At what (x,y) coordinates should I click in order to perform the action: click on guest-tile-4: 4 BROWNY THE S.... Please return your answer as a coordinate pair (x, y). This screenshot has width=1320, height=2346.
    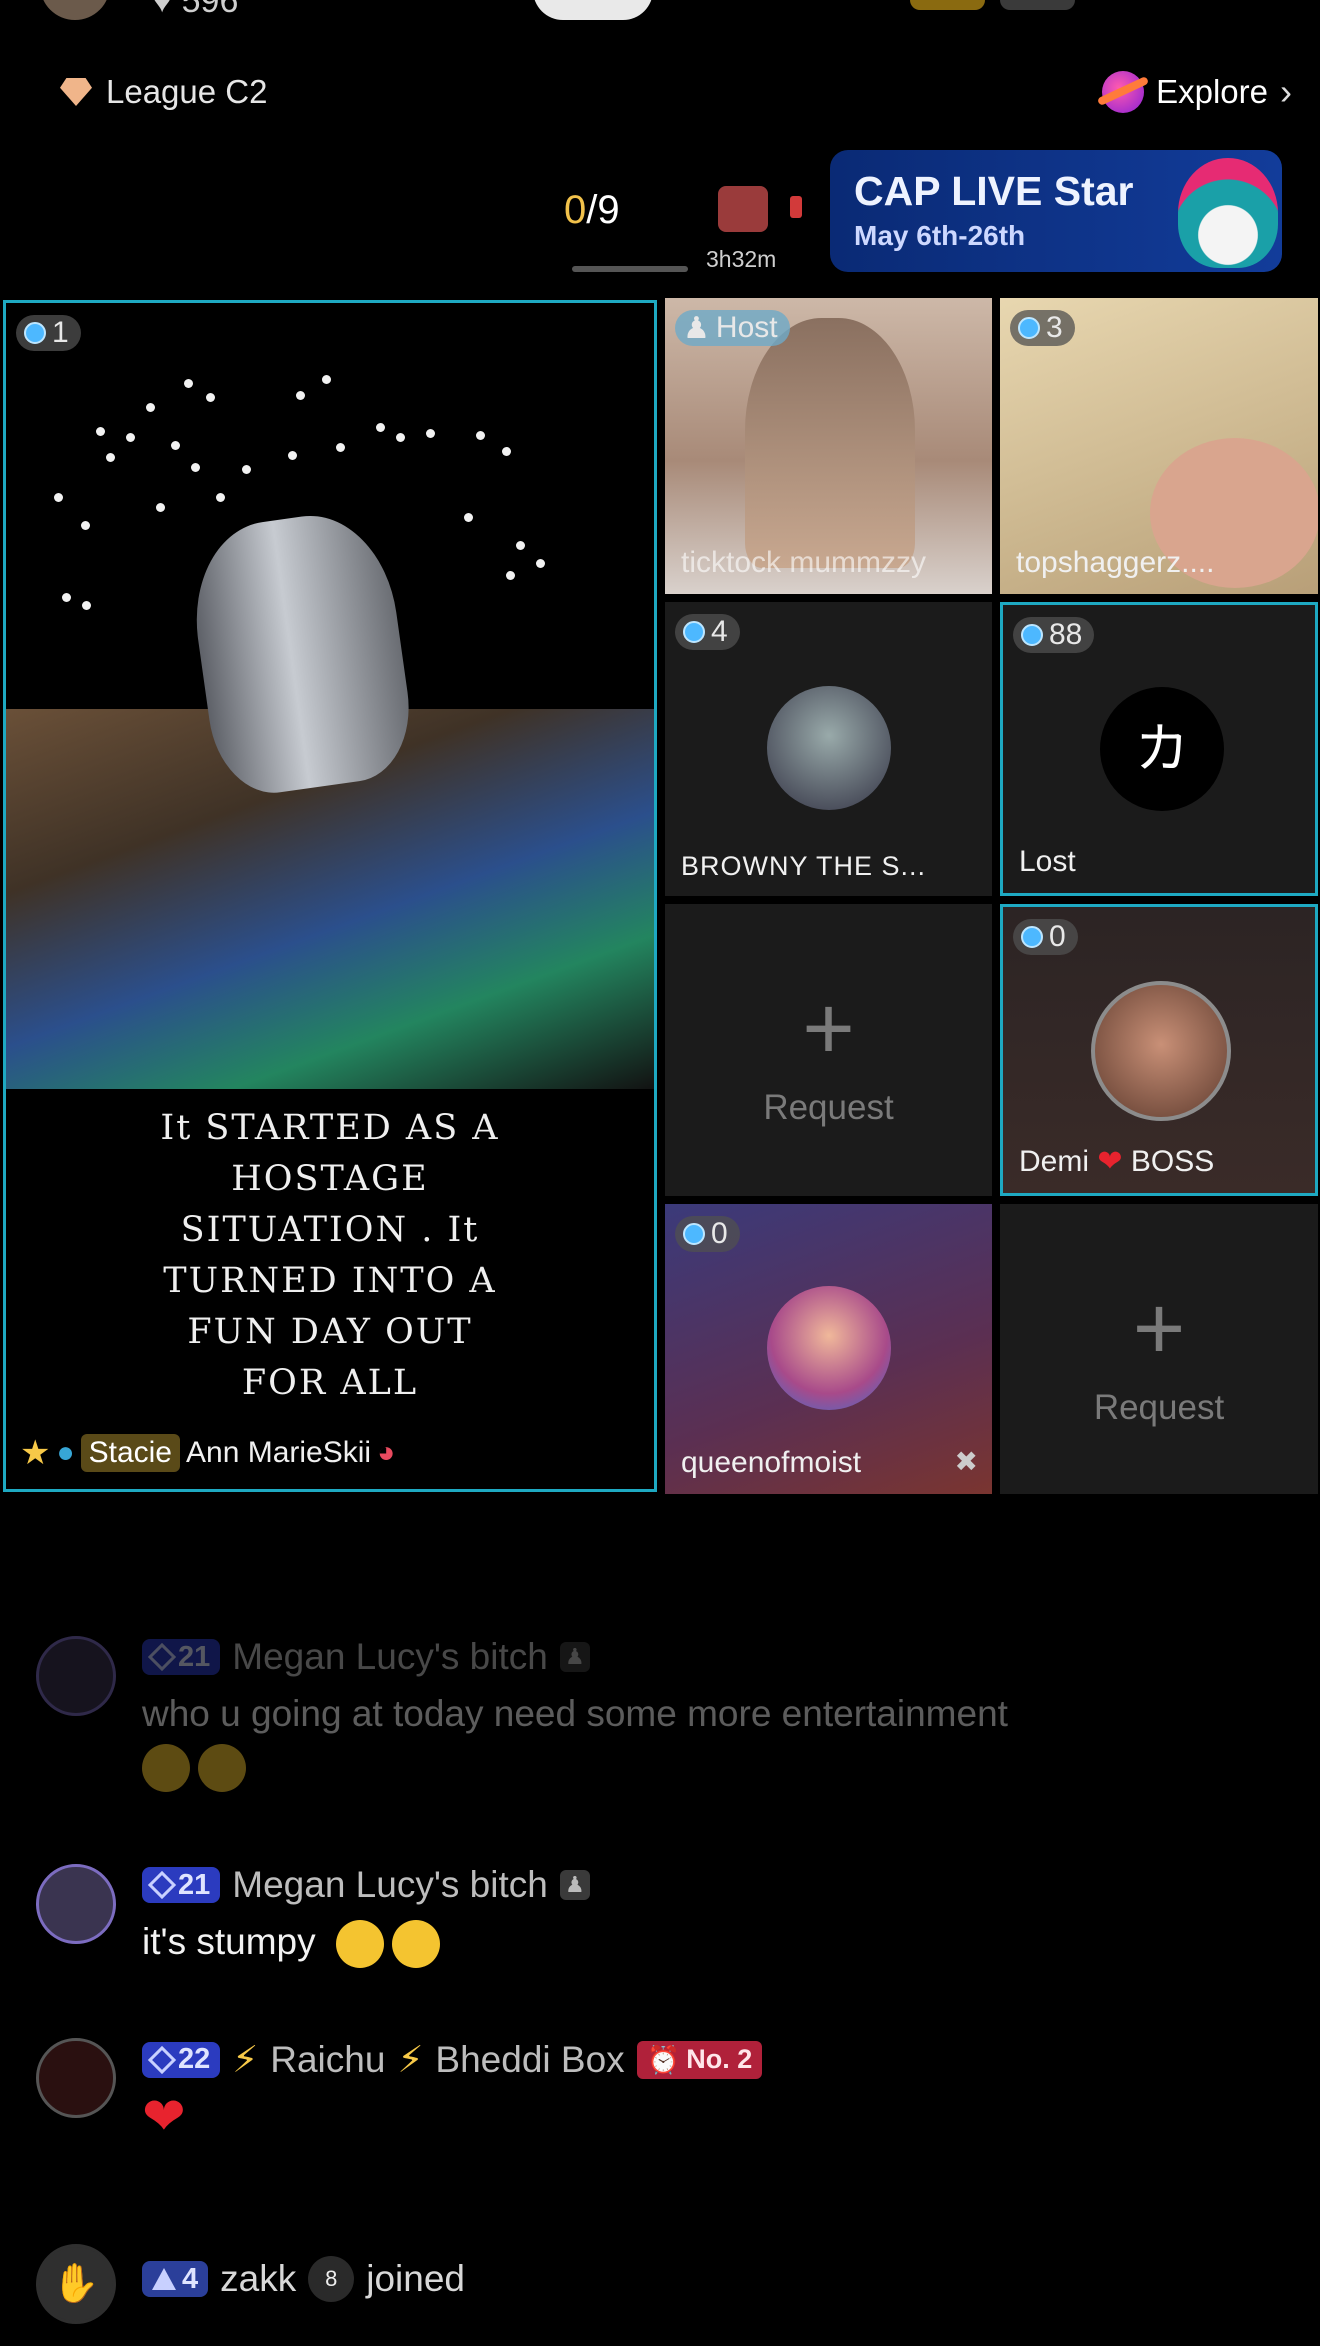
    Looking at the image, I should click on (828, 749).